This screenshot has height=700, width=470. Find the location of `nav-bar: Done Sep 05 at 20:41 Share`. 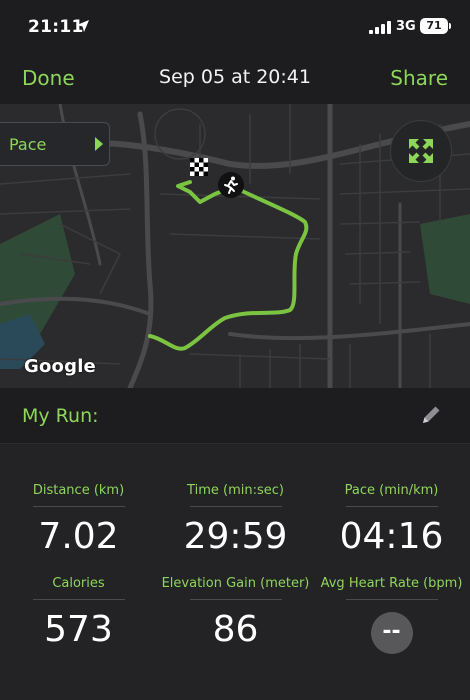

nav-bar: Done Sep 05 at 20:41 Share is located at coordinates (235, 78).